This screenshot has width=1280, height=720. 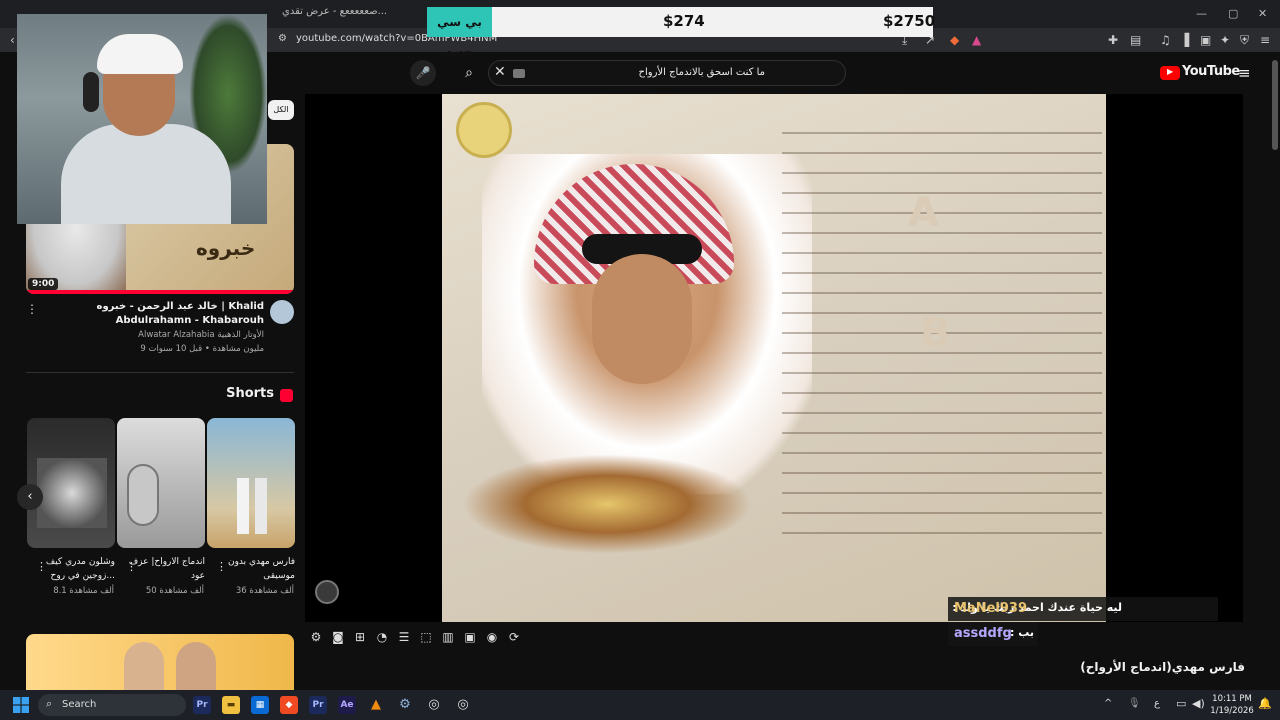 I want to click on leo-icon: ✦, so click(x=1225, y=40).